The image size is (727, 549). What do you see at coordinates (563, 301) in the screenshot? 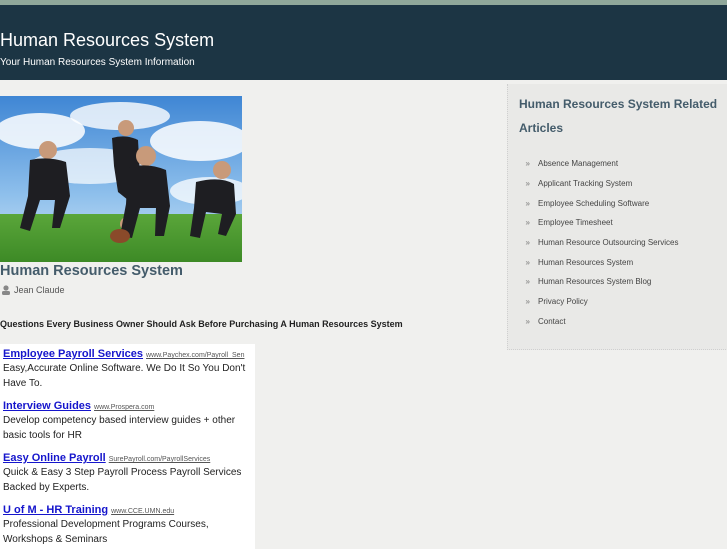
I see `sidebar-item-label: Privacy Policy` at bounding box center [563, 301].